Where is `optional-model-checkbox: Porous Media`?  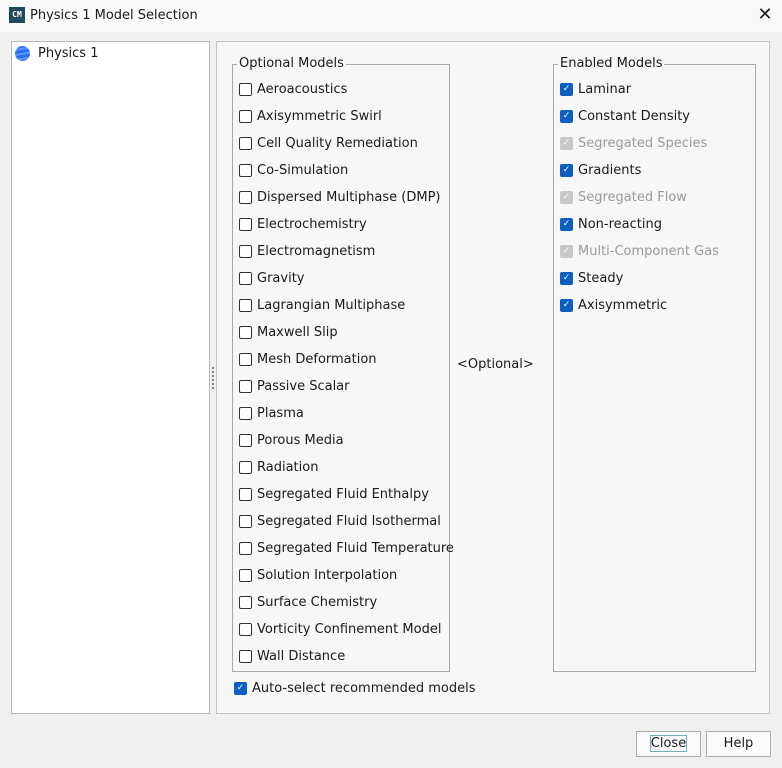 optional-model-checkbox: Porous Media is located at coordinates (291, 440).